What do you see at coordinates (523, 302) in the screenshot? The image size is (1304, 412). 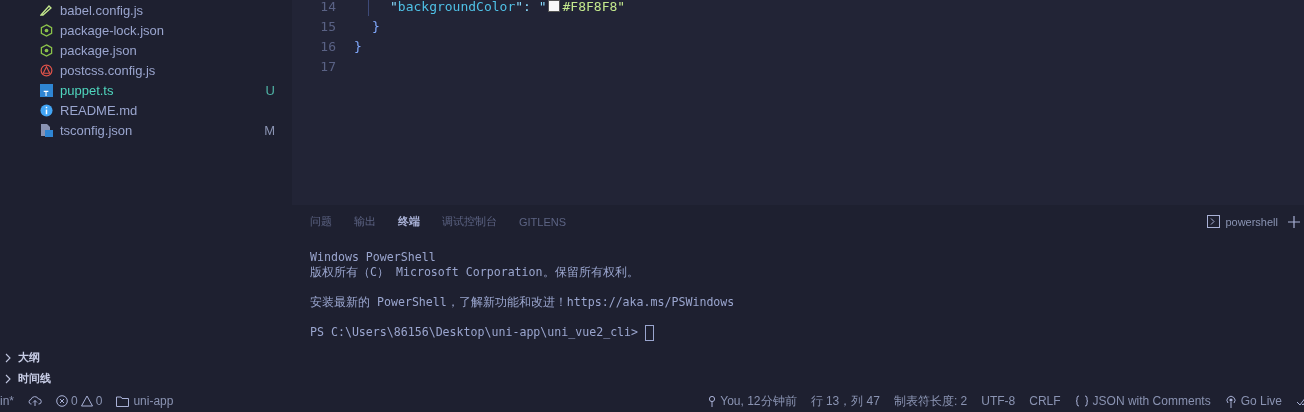 I see `terminal-line: 安装最新的 PowerShell，了解新功能和改进！https://aka.ms/PSWindows` at bounding box center [523, 302].